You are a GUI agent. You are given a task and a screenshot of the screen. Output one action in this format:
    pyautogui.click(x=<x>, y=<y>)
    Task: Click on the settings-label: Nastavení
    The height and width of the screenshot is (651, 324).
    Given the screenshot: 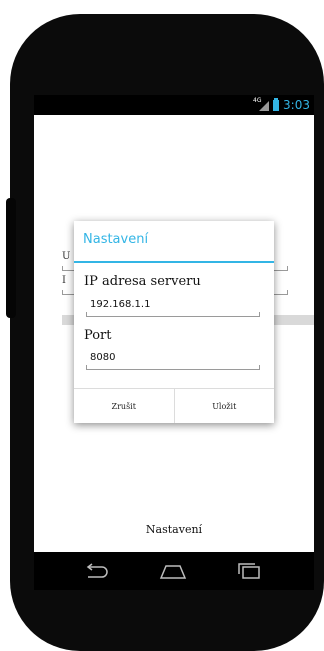 What is the action you would take?
    pyautogui.click(x=174, y=529)
    